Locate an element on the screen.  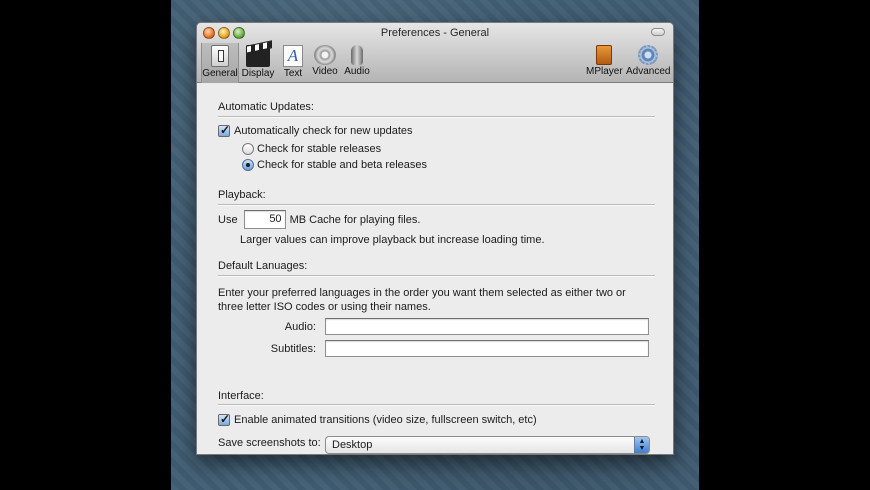
general-icon is located at coordinates (220, 56).